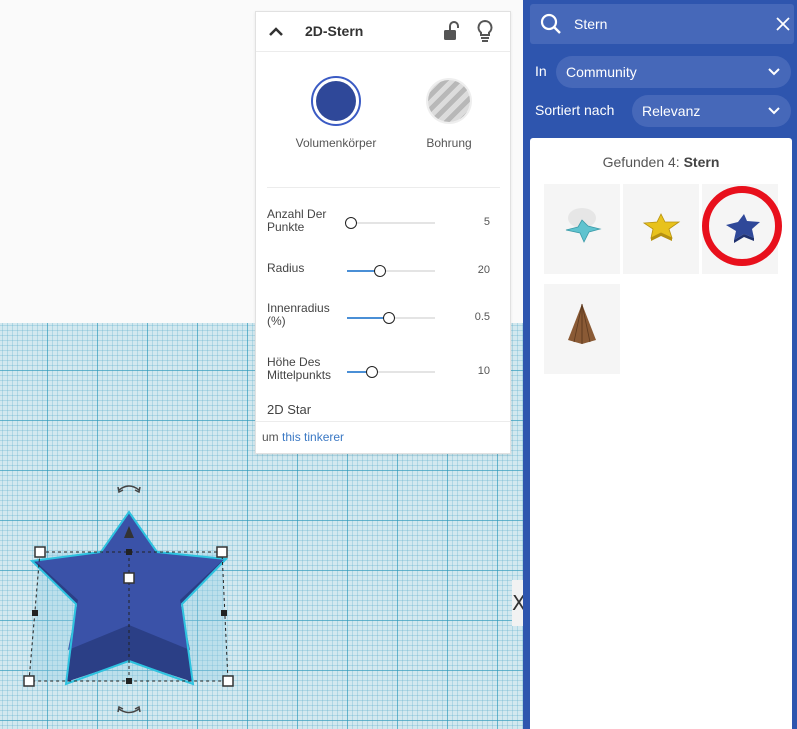 This screenshot has width=797, height=729. What do you see at coordinates (129, 488) in the screenshot?
I see `rotate-top-icon` at bounding box center [129, 488].